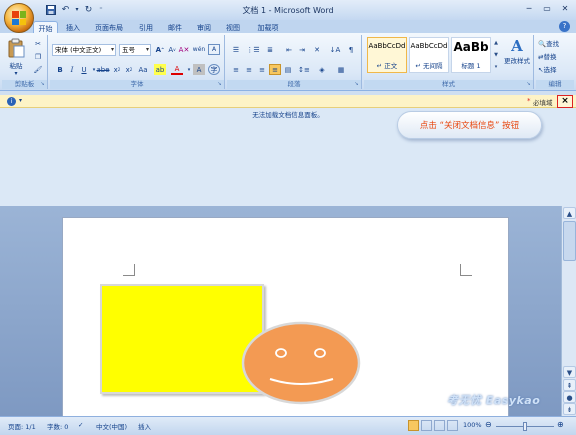 This screenshot has height=435, width=576. What do you see at coordinates (496, 55) in the screenshot?
I see `styles-scroll: ▲ ▼ ▾` at bounding box center [496, 55].